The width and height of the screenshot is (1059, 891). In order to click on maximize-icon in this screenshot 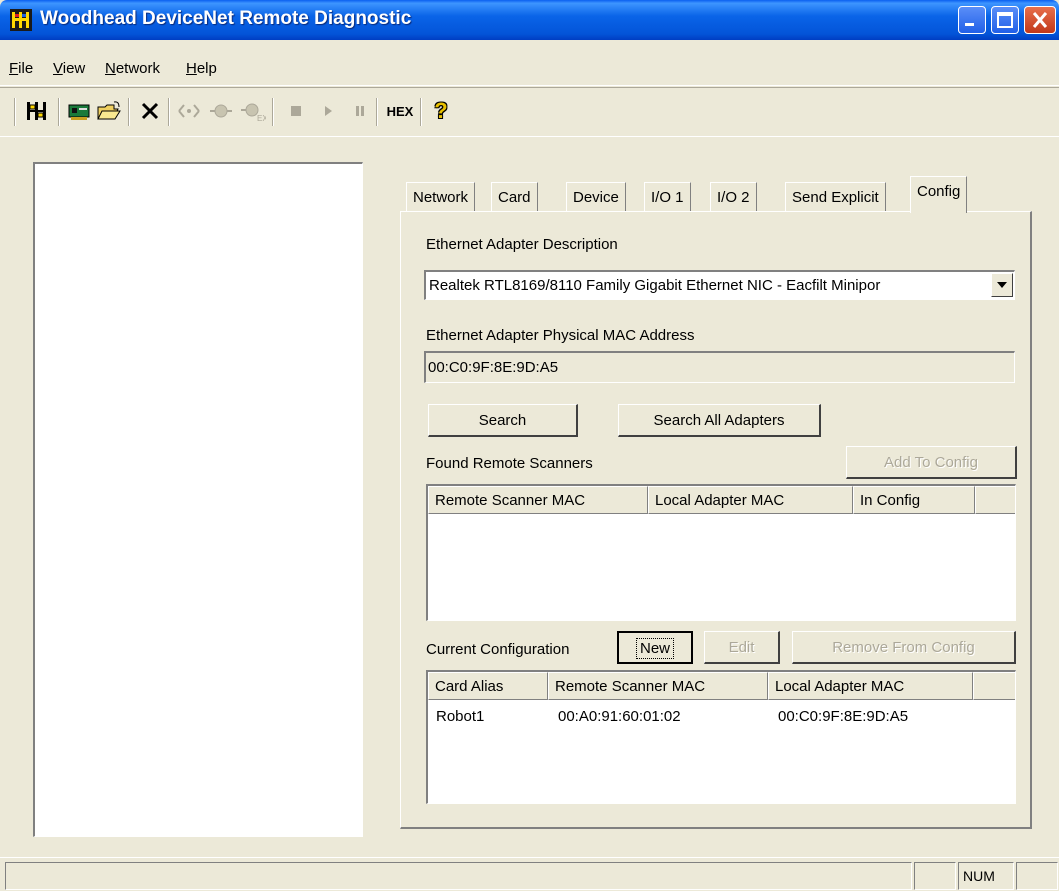, I will do `click(1005, 20)`.